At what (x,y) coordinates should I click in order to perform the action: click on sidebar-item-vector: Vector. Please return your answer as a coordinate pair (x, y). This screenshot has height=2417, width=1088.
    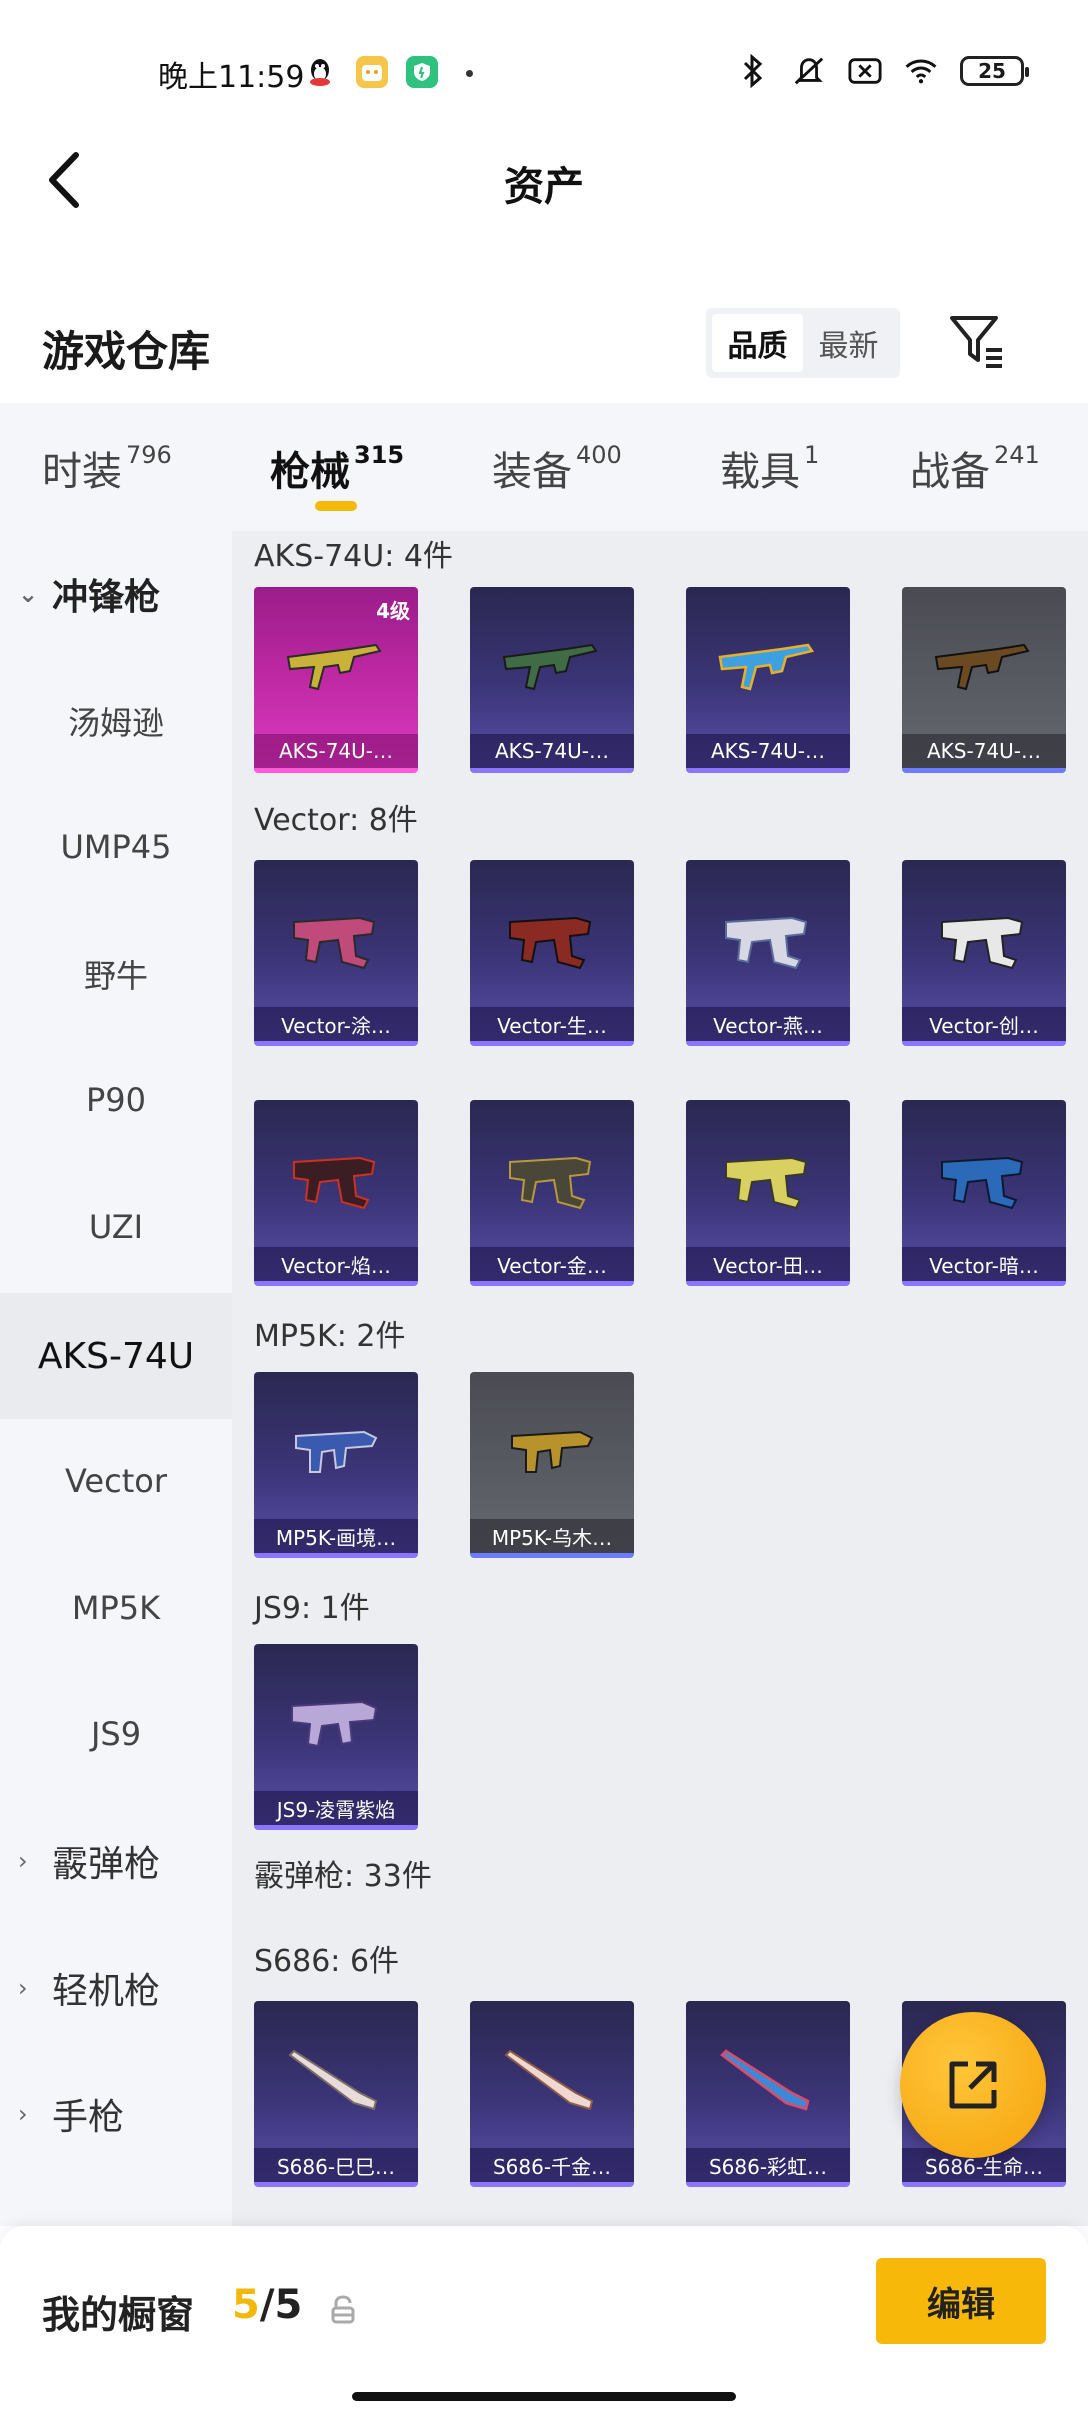
    Looking at the image, I should click on (116, 1481).